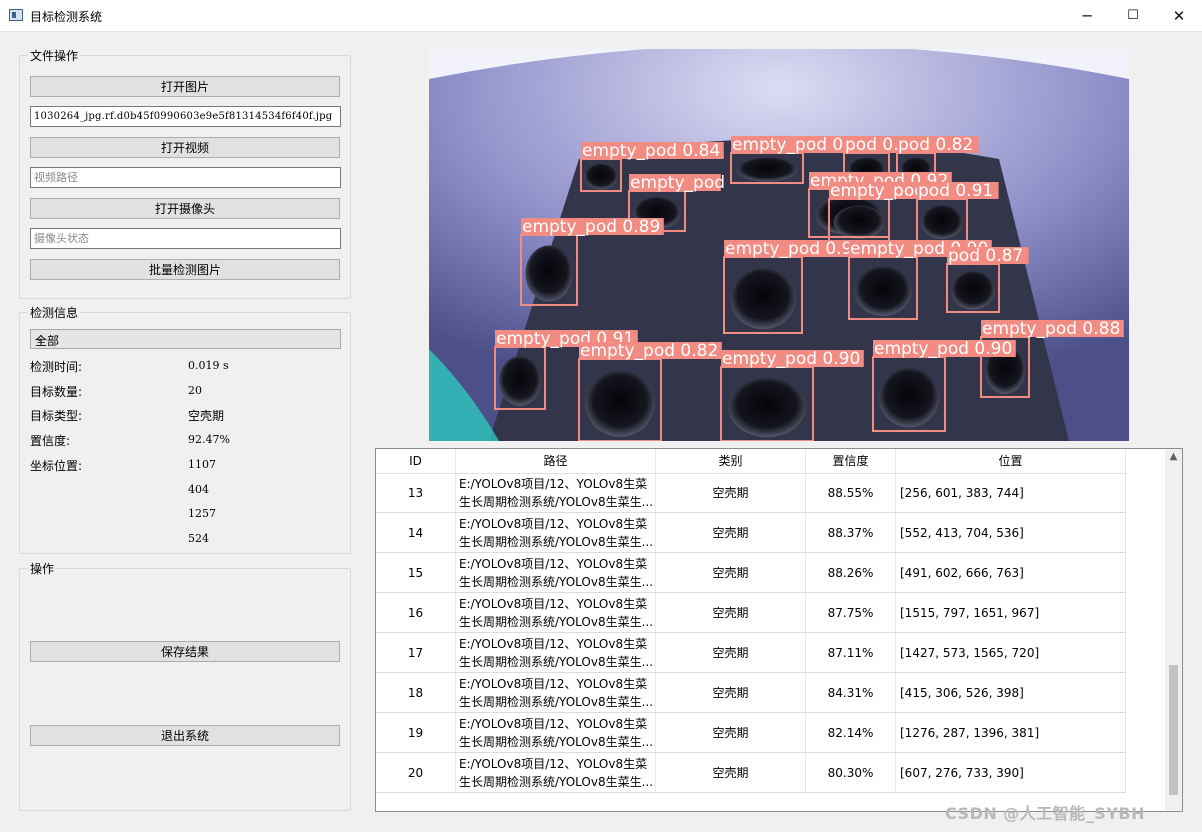 This screenshot has height=832, width=1202. What do you see at coordinates (1045, 813) in the screenshot?
I see `watermark: CSDN @人工智能_SYBH` at bounding box center [1045, 813].